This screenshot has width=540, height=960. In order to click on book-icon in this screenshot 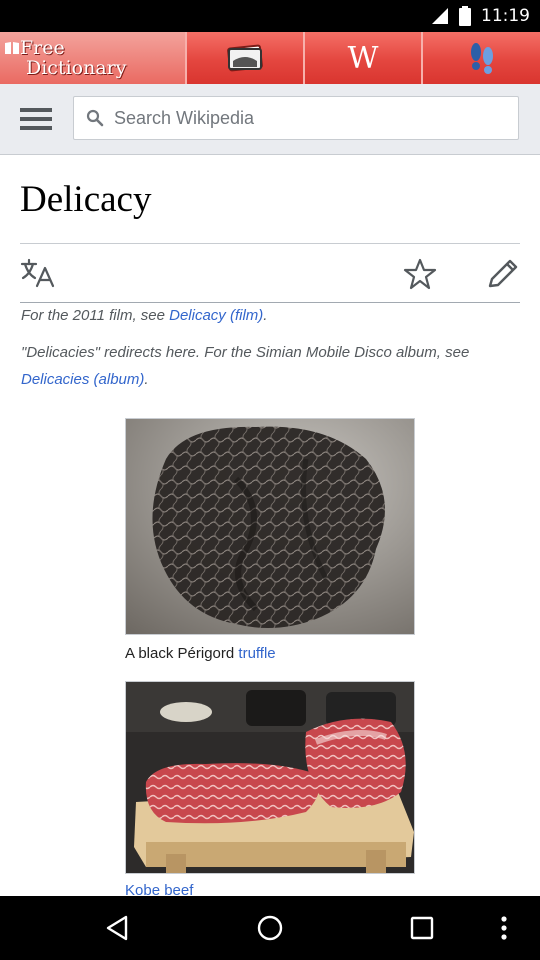, I will do `click(12, 48)`.